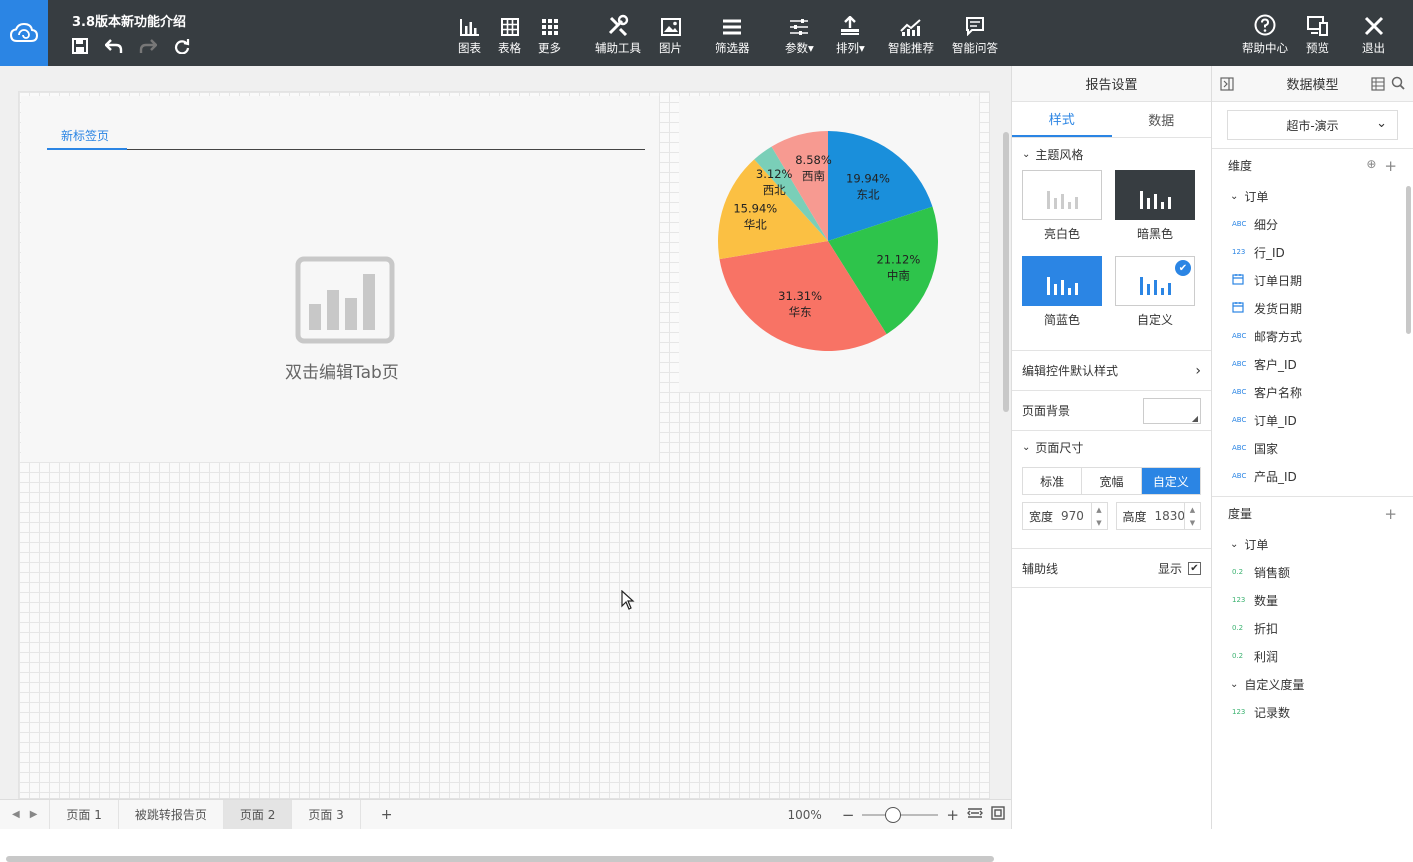 This screenshot has height=862, width=1413. What do you see at coordinates (1312, 280) in the screenshot?
I see `field-item: 订单日期` at bounding box center [1312, 280].